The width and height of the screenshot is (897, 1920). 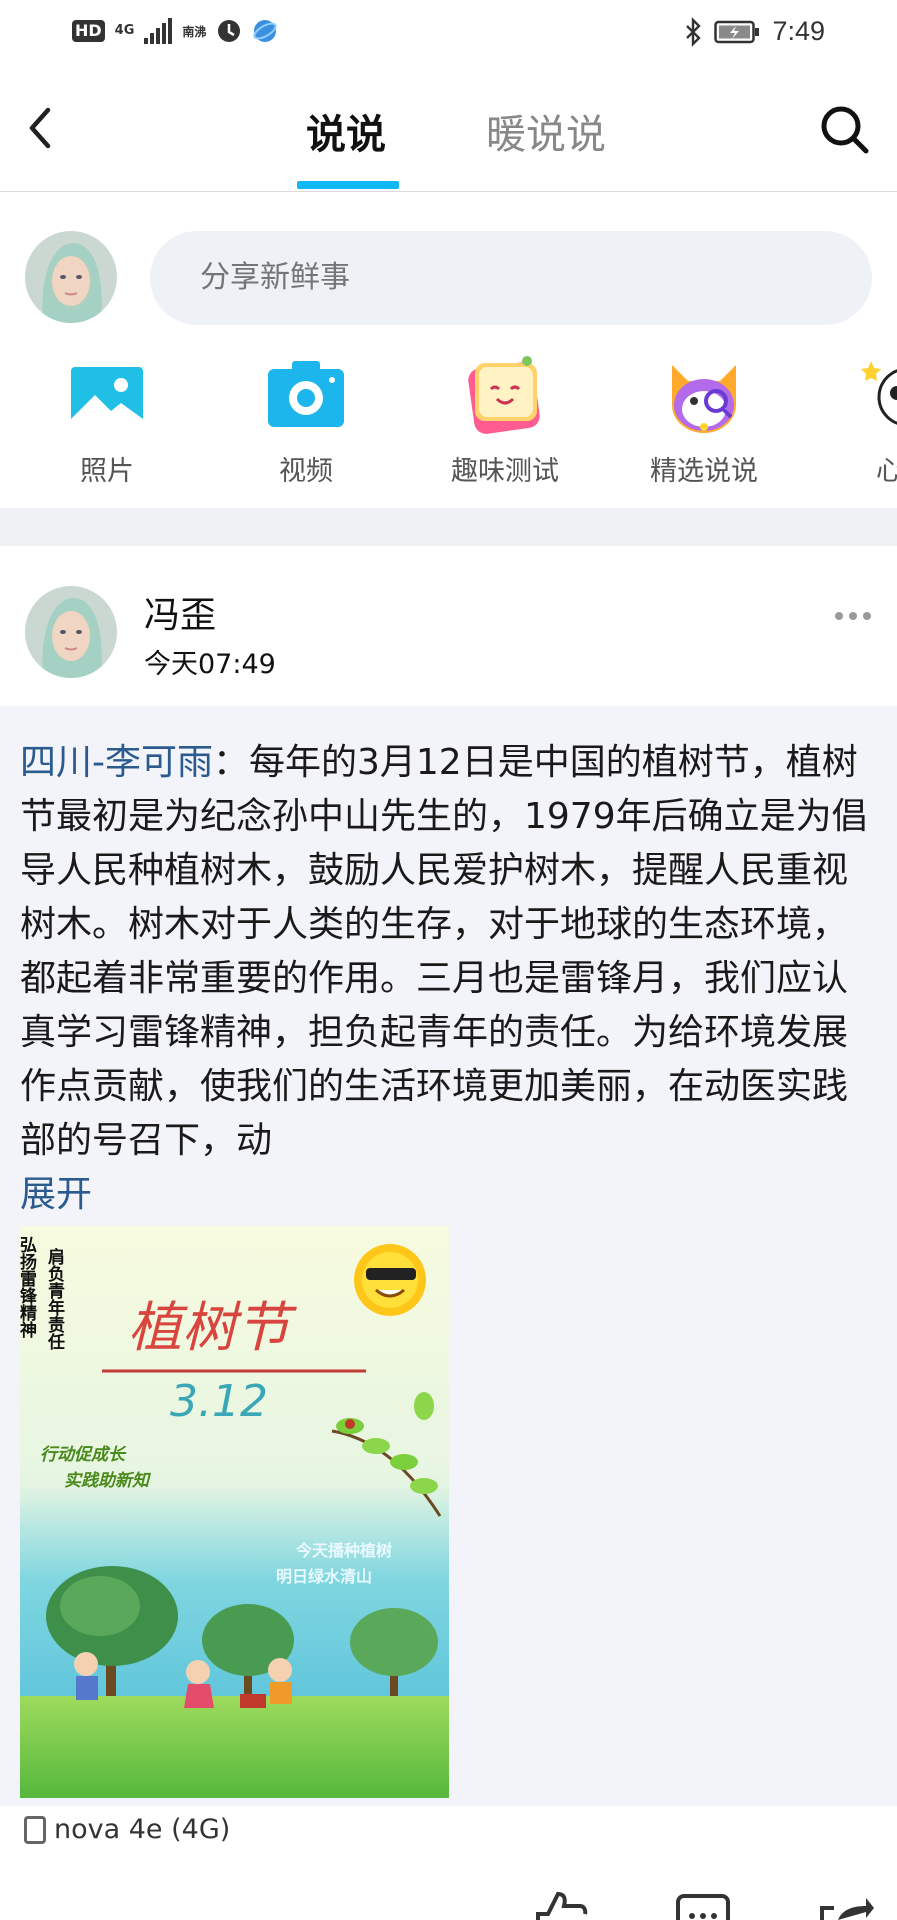 What do you see at coordinates (448, 34) in the screenshot?
I see `status-bar: HD 4G 南沸 7:49` at bounding box center [448, 34].